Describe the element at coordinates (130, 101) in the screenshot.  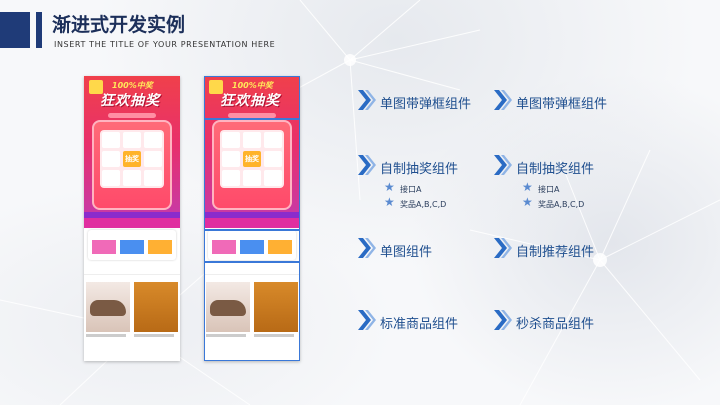
I see `banner-headline: 狂欢抽奖` at that location.